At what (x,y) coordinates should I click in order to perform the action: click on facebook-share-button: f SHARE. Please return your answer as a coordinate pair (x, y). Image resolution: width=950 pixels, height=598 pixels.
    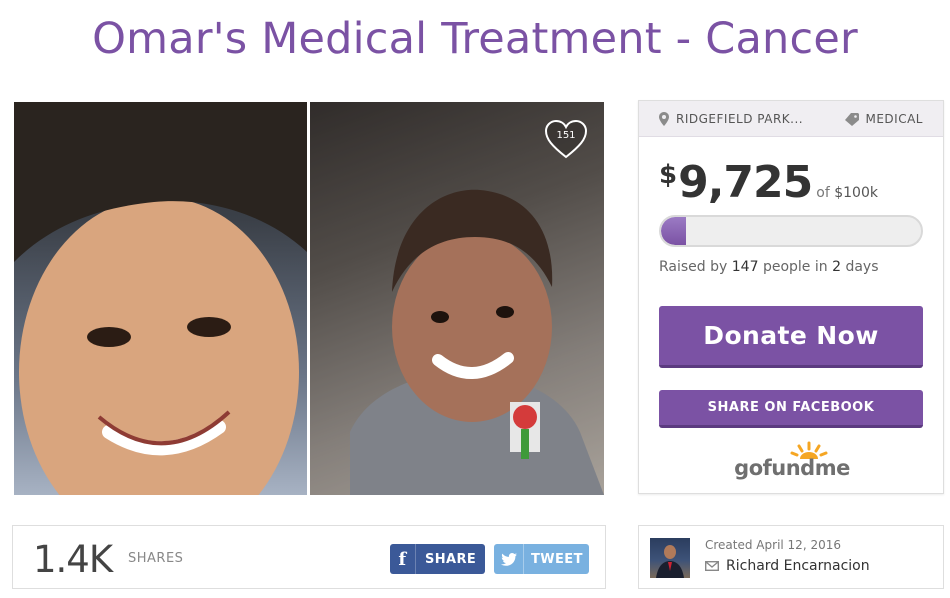
    Looking at the image, I should click on (437, 559).